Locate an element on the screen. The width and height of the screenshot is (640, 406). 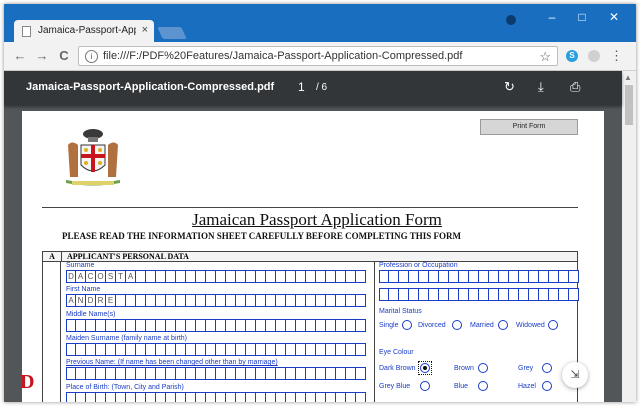
eye-hazel-radio is located at coordinates (547, 386).